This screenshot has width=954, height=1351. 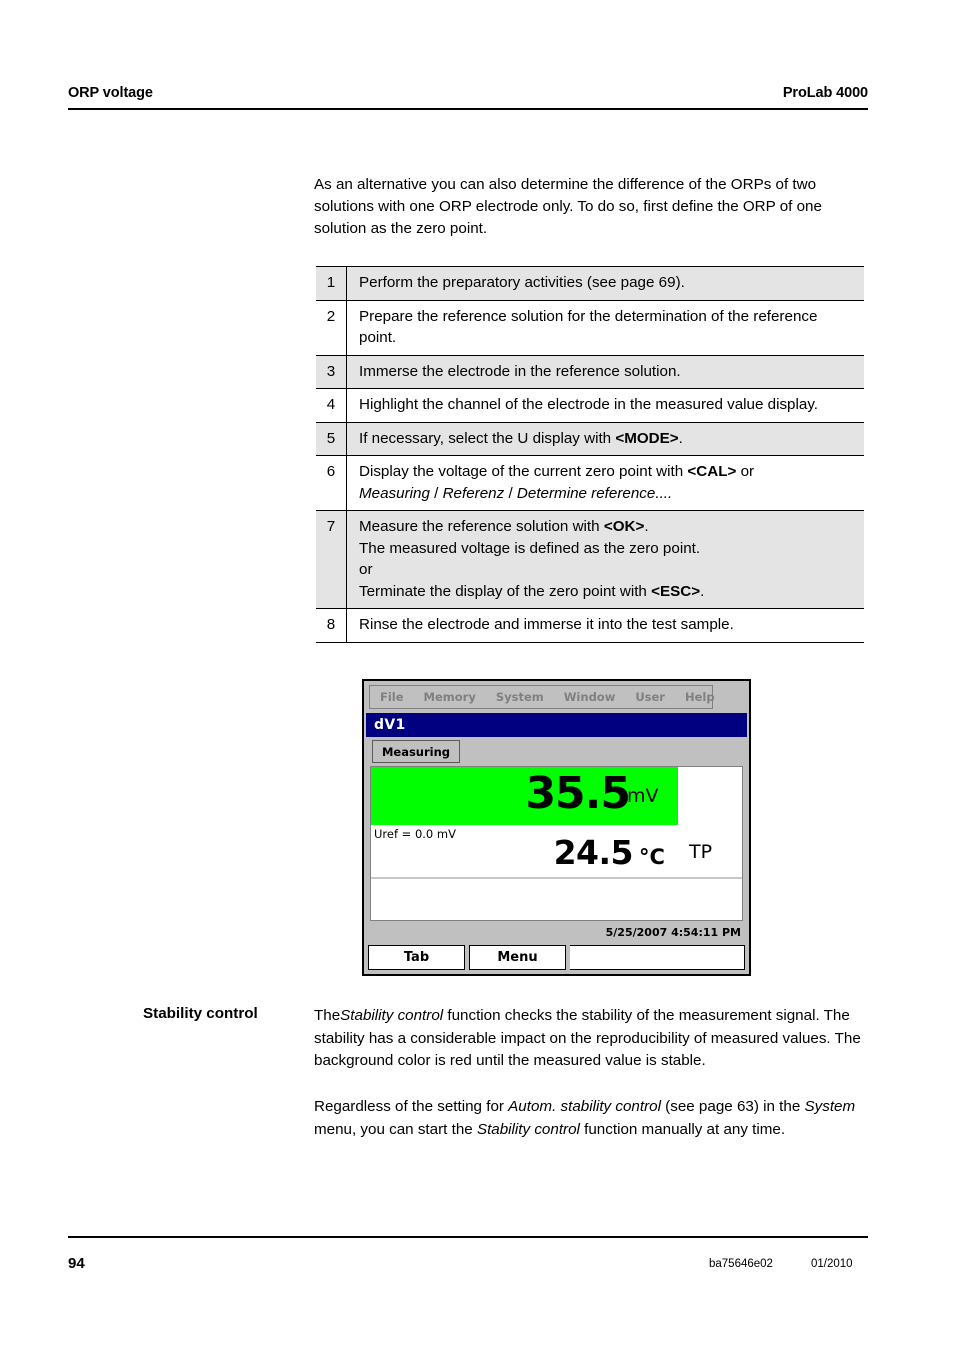 What do you see at coordinates (825, 93) in the screenshot?
I see `header-product-name: ProLab 4000` at bounding box center [825, 93].